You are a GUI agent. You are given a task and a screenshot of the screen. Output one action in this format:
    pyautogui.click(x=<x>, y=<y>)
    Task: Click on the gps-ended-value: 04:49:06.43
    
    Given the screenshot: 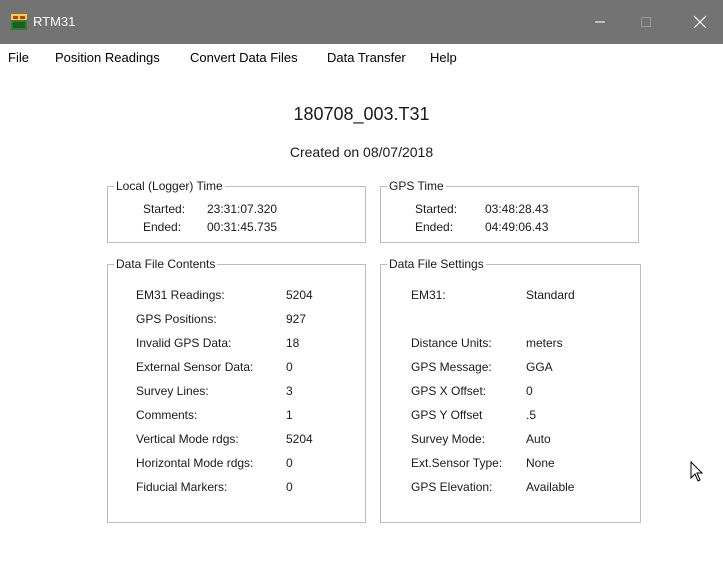 What is the action you would take?
    pyautogui.click(x=517, y=227)
    